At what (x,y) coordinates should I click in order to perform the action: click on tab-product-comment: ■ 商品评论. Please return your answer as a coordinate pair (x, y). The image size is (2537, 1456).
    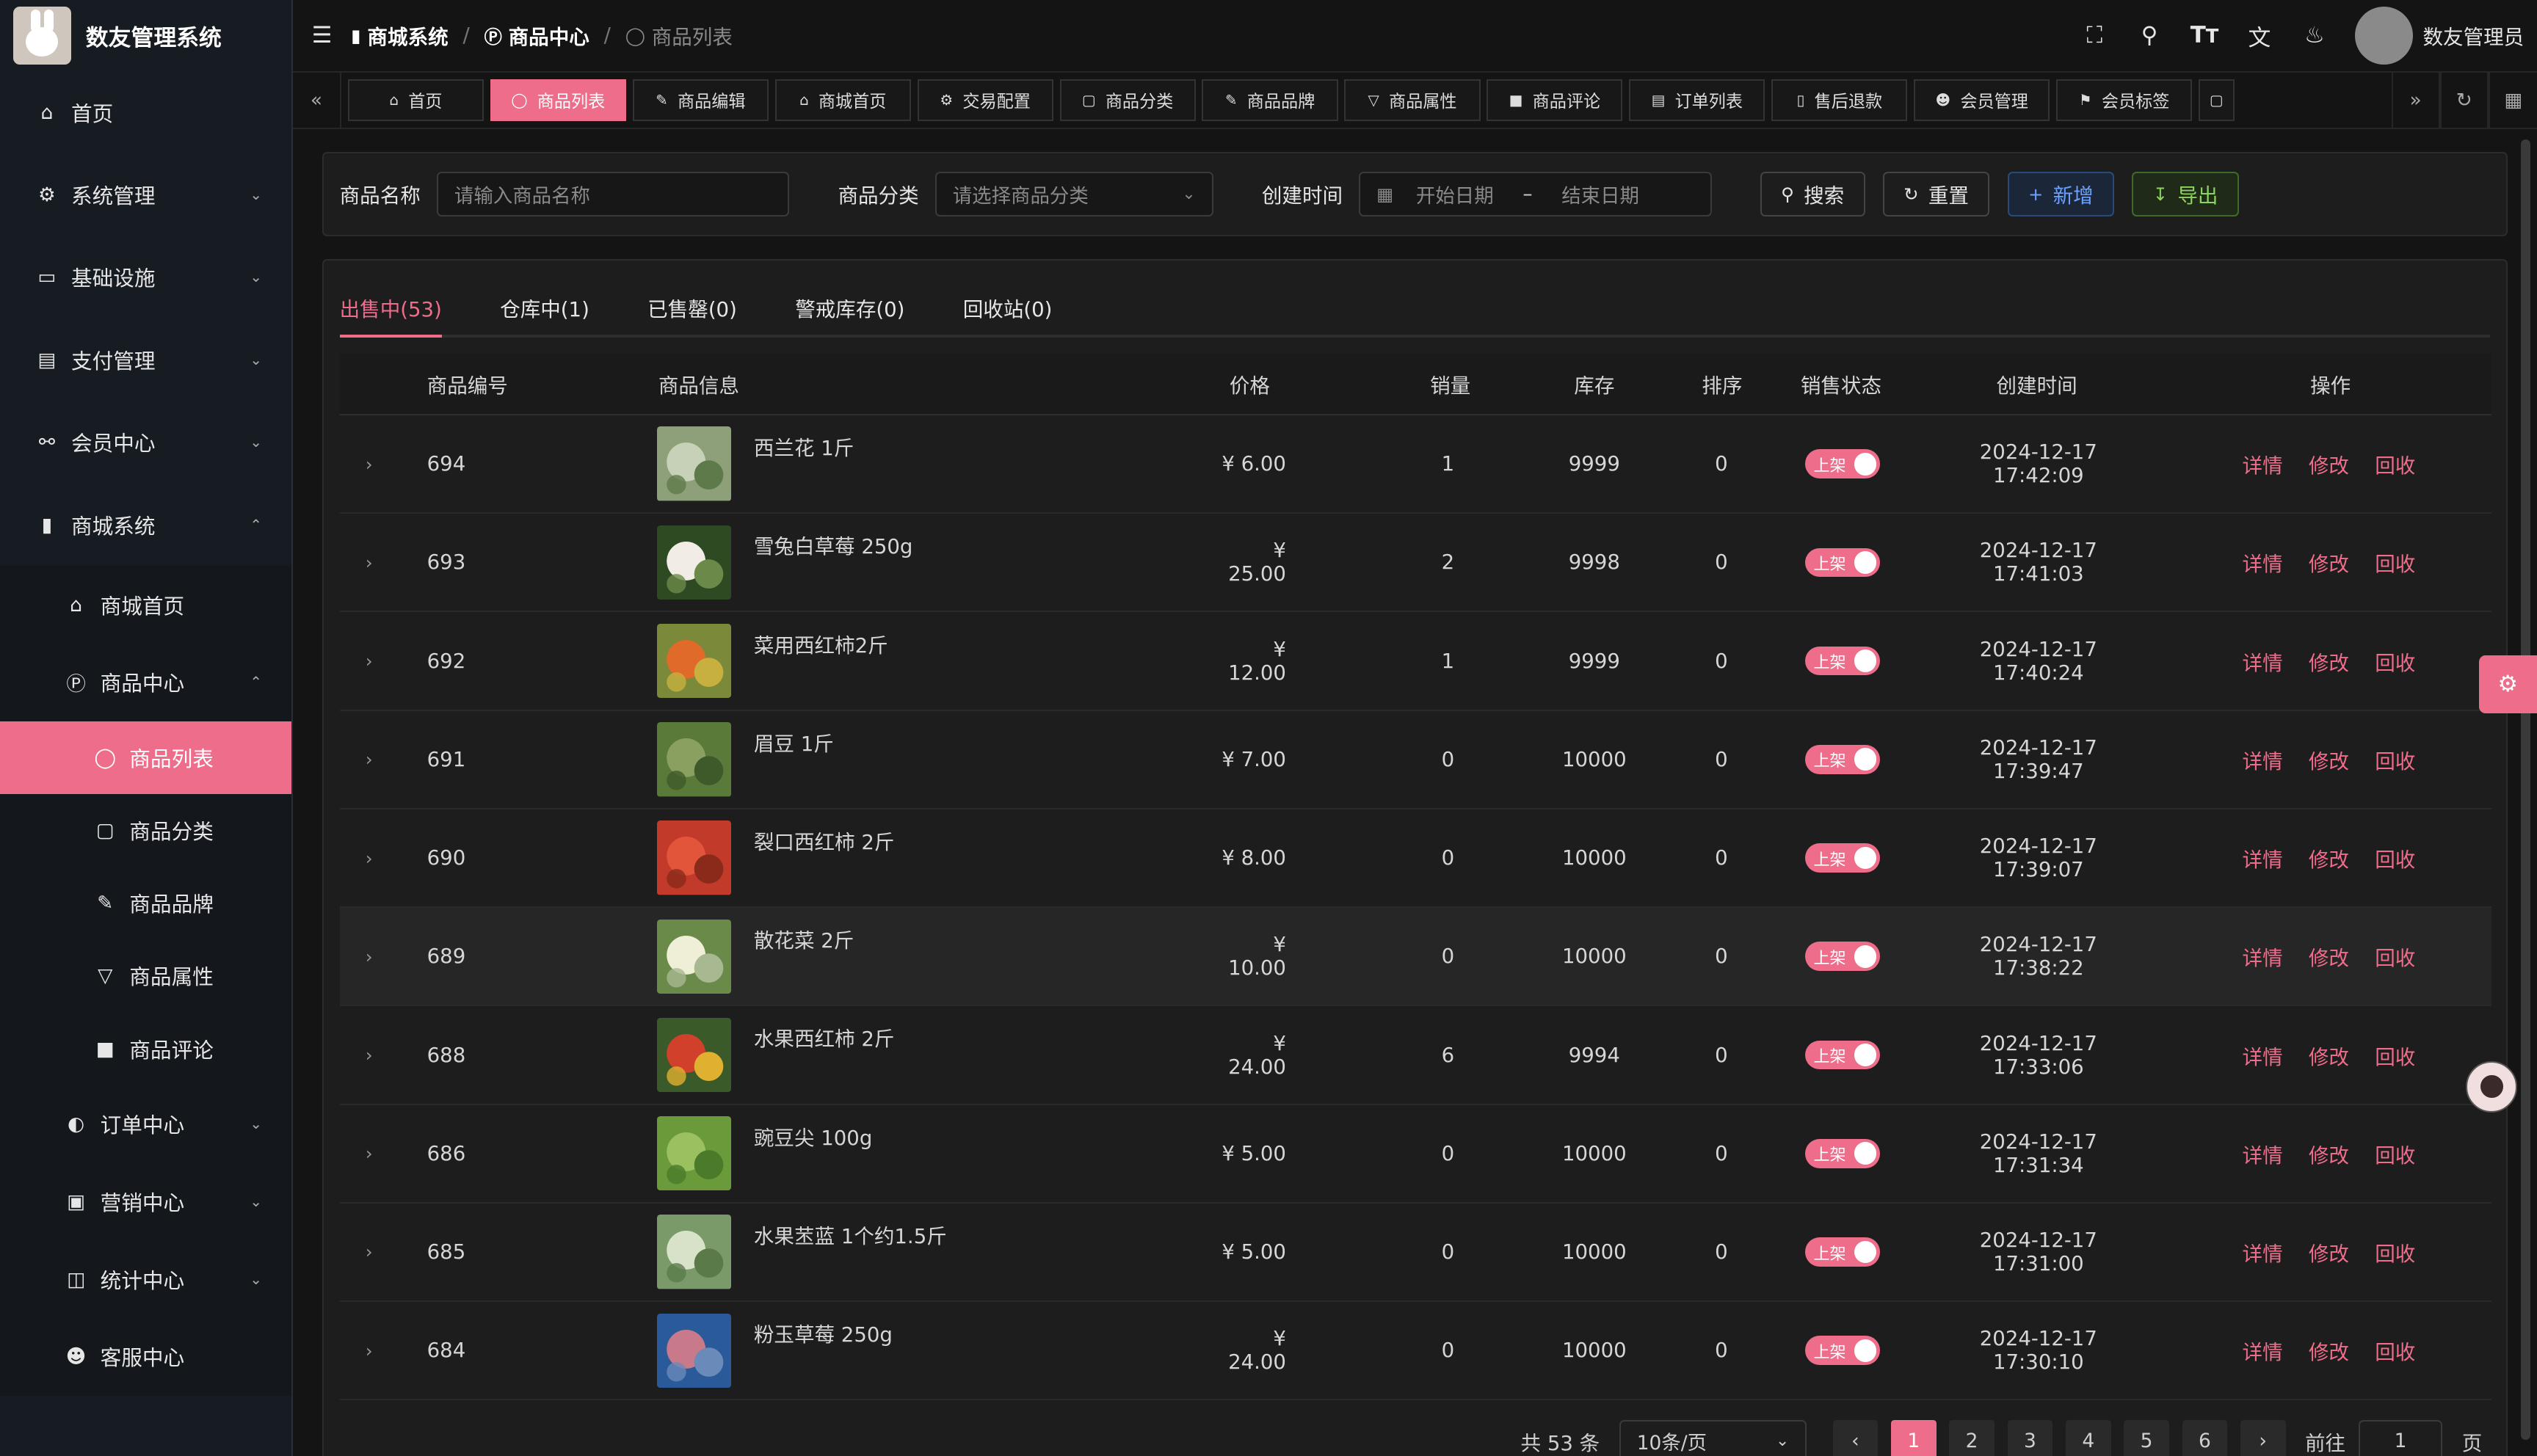
    Looking at the image, I should click on (1555, 100).